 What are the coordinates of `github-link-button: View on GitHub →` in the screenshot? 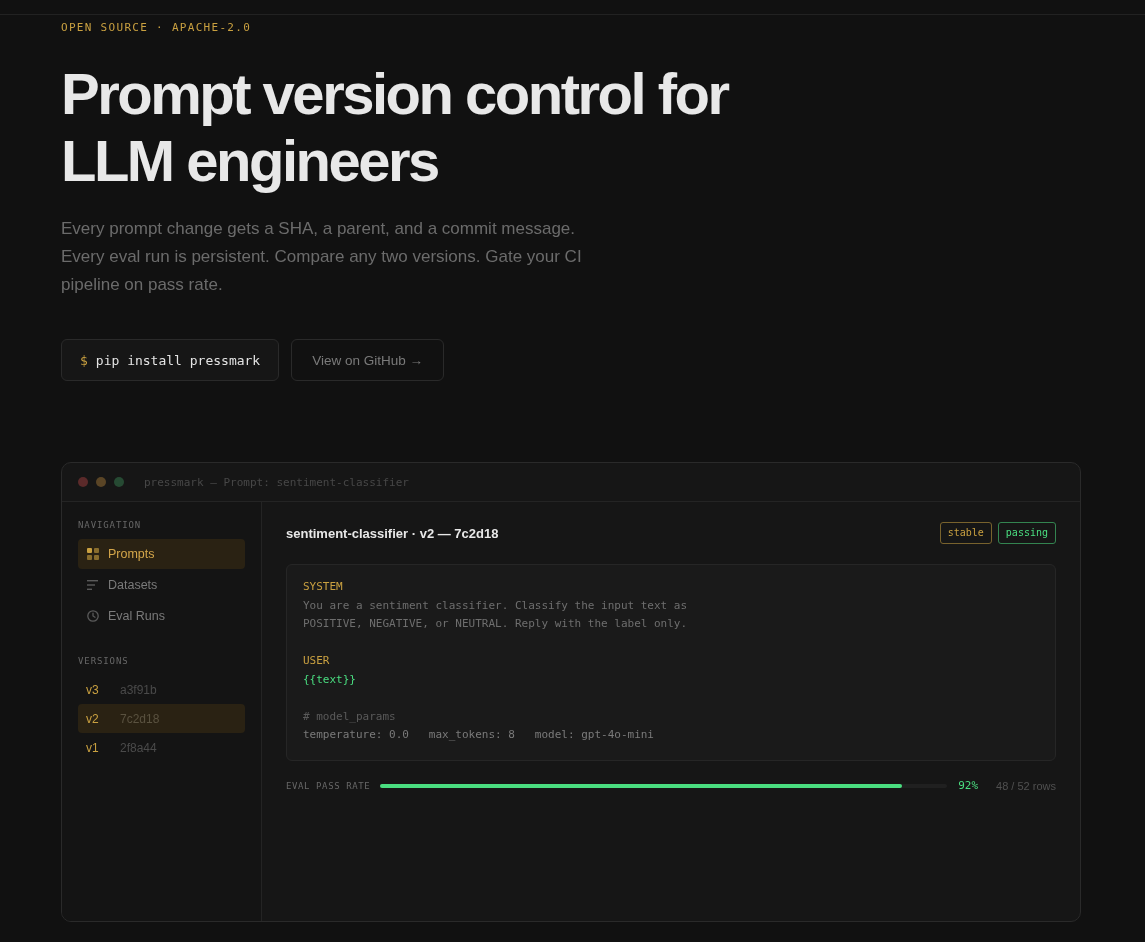 It's located at (367, 360).